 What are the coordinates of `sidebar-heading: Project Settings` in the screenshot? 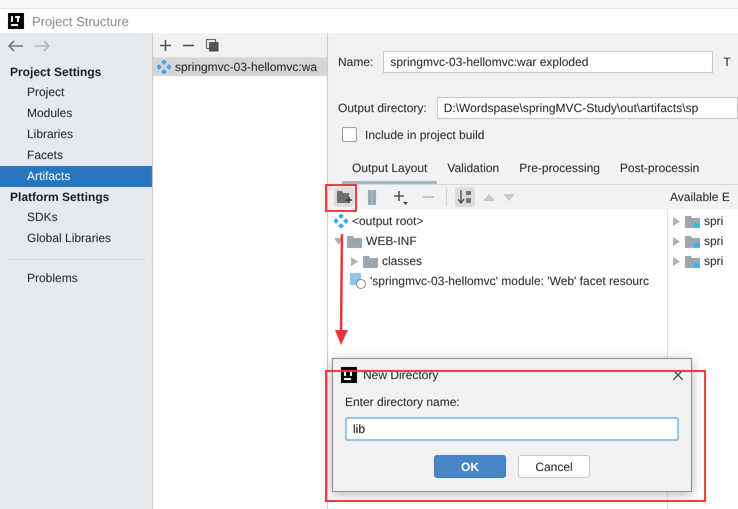 It's located at (55, 72).